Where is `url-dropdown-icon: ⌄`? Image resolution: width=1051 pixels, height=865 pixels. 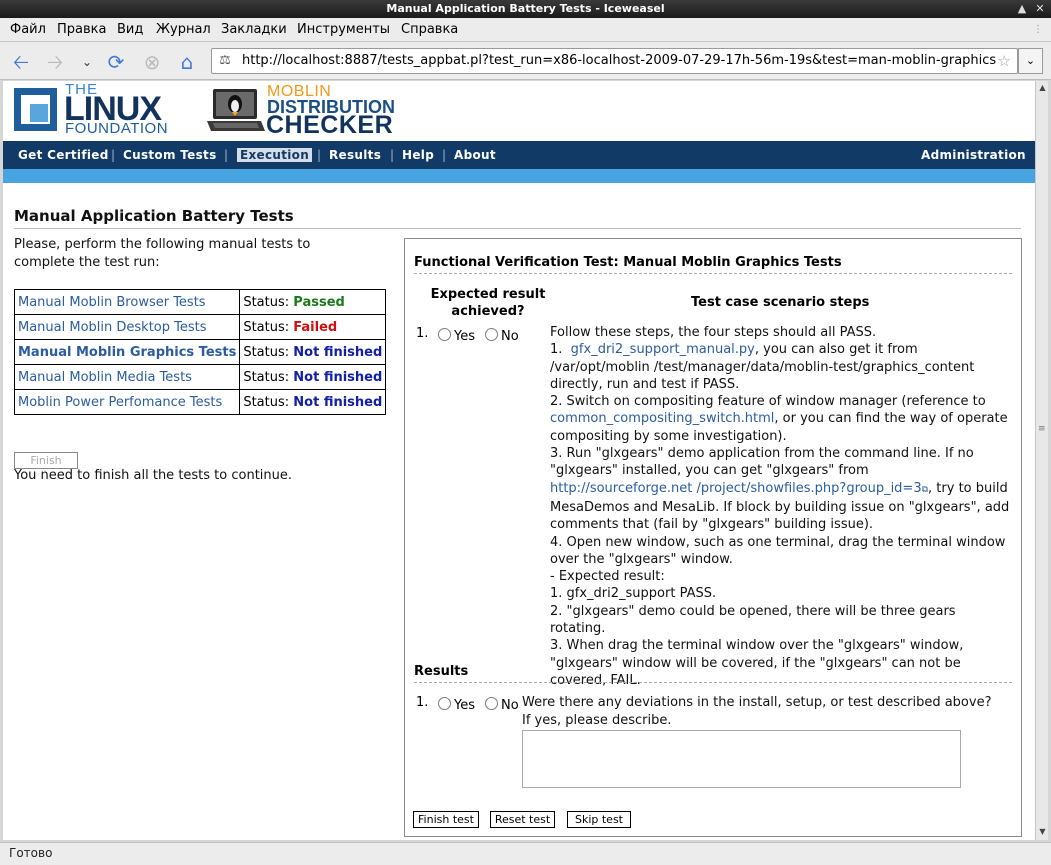
url-dropdown-icon: ⌄ is located at coordinates (1030, 61).